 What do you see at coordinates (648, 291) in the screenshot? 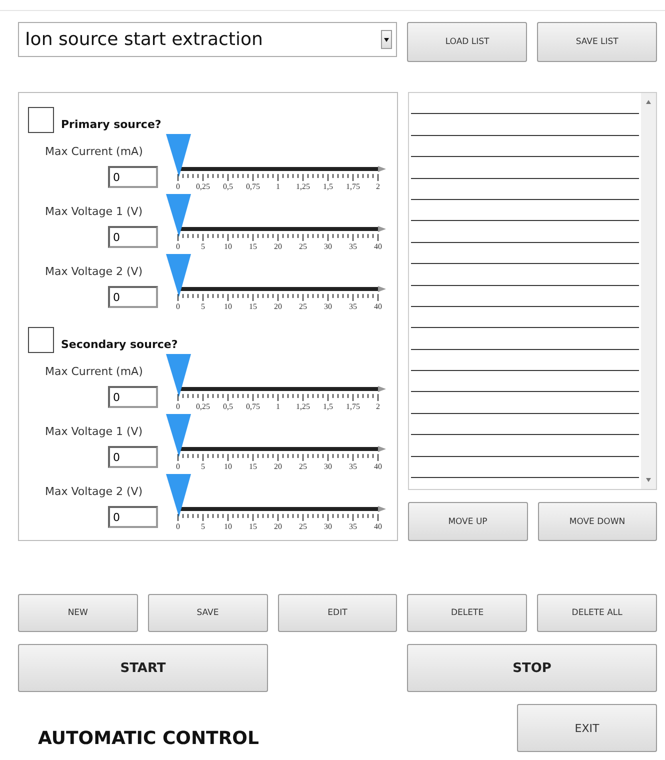
I see `scrollbar` at bounding box center [648, 291].